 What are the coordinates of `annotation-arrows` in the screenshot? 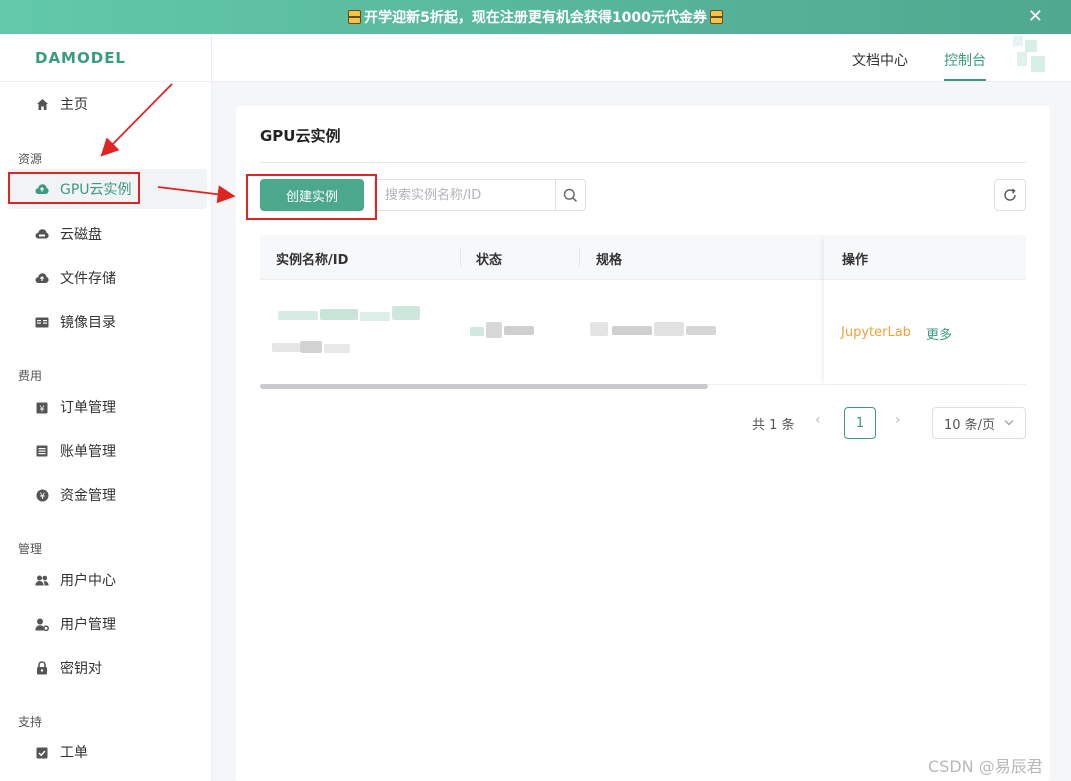 It's located at (168, 143).